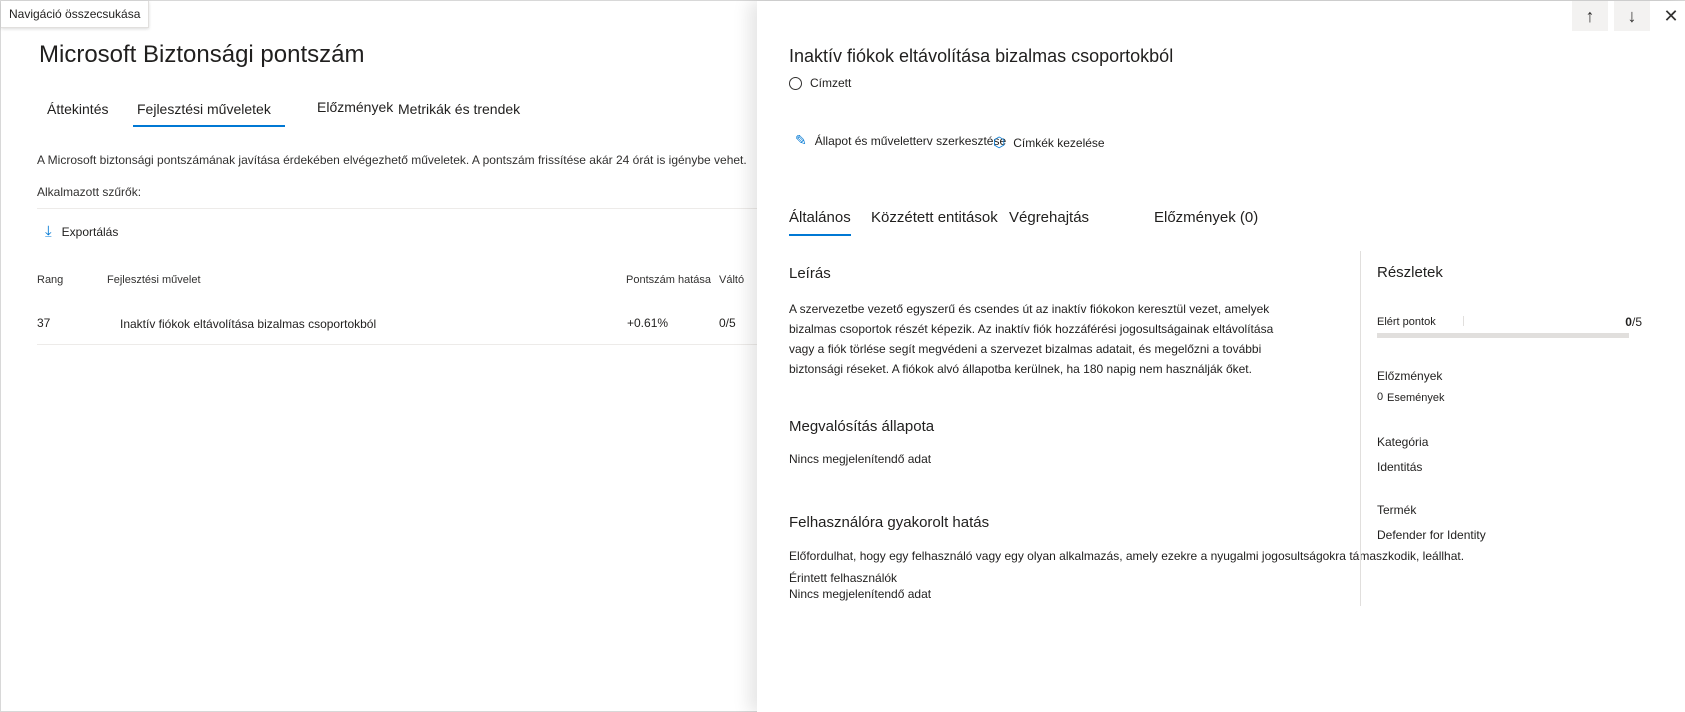 Image resolution: width=1685 pixels, height=712 pixels. Describe the element at coordinates (860, 594) in the screenshot. I see `affected-users-value: Nincs megjelenítendő adat` at that location.